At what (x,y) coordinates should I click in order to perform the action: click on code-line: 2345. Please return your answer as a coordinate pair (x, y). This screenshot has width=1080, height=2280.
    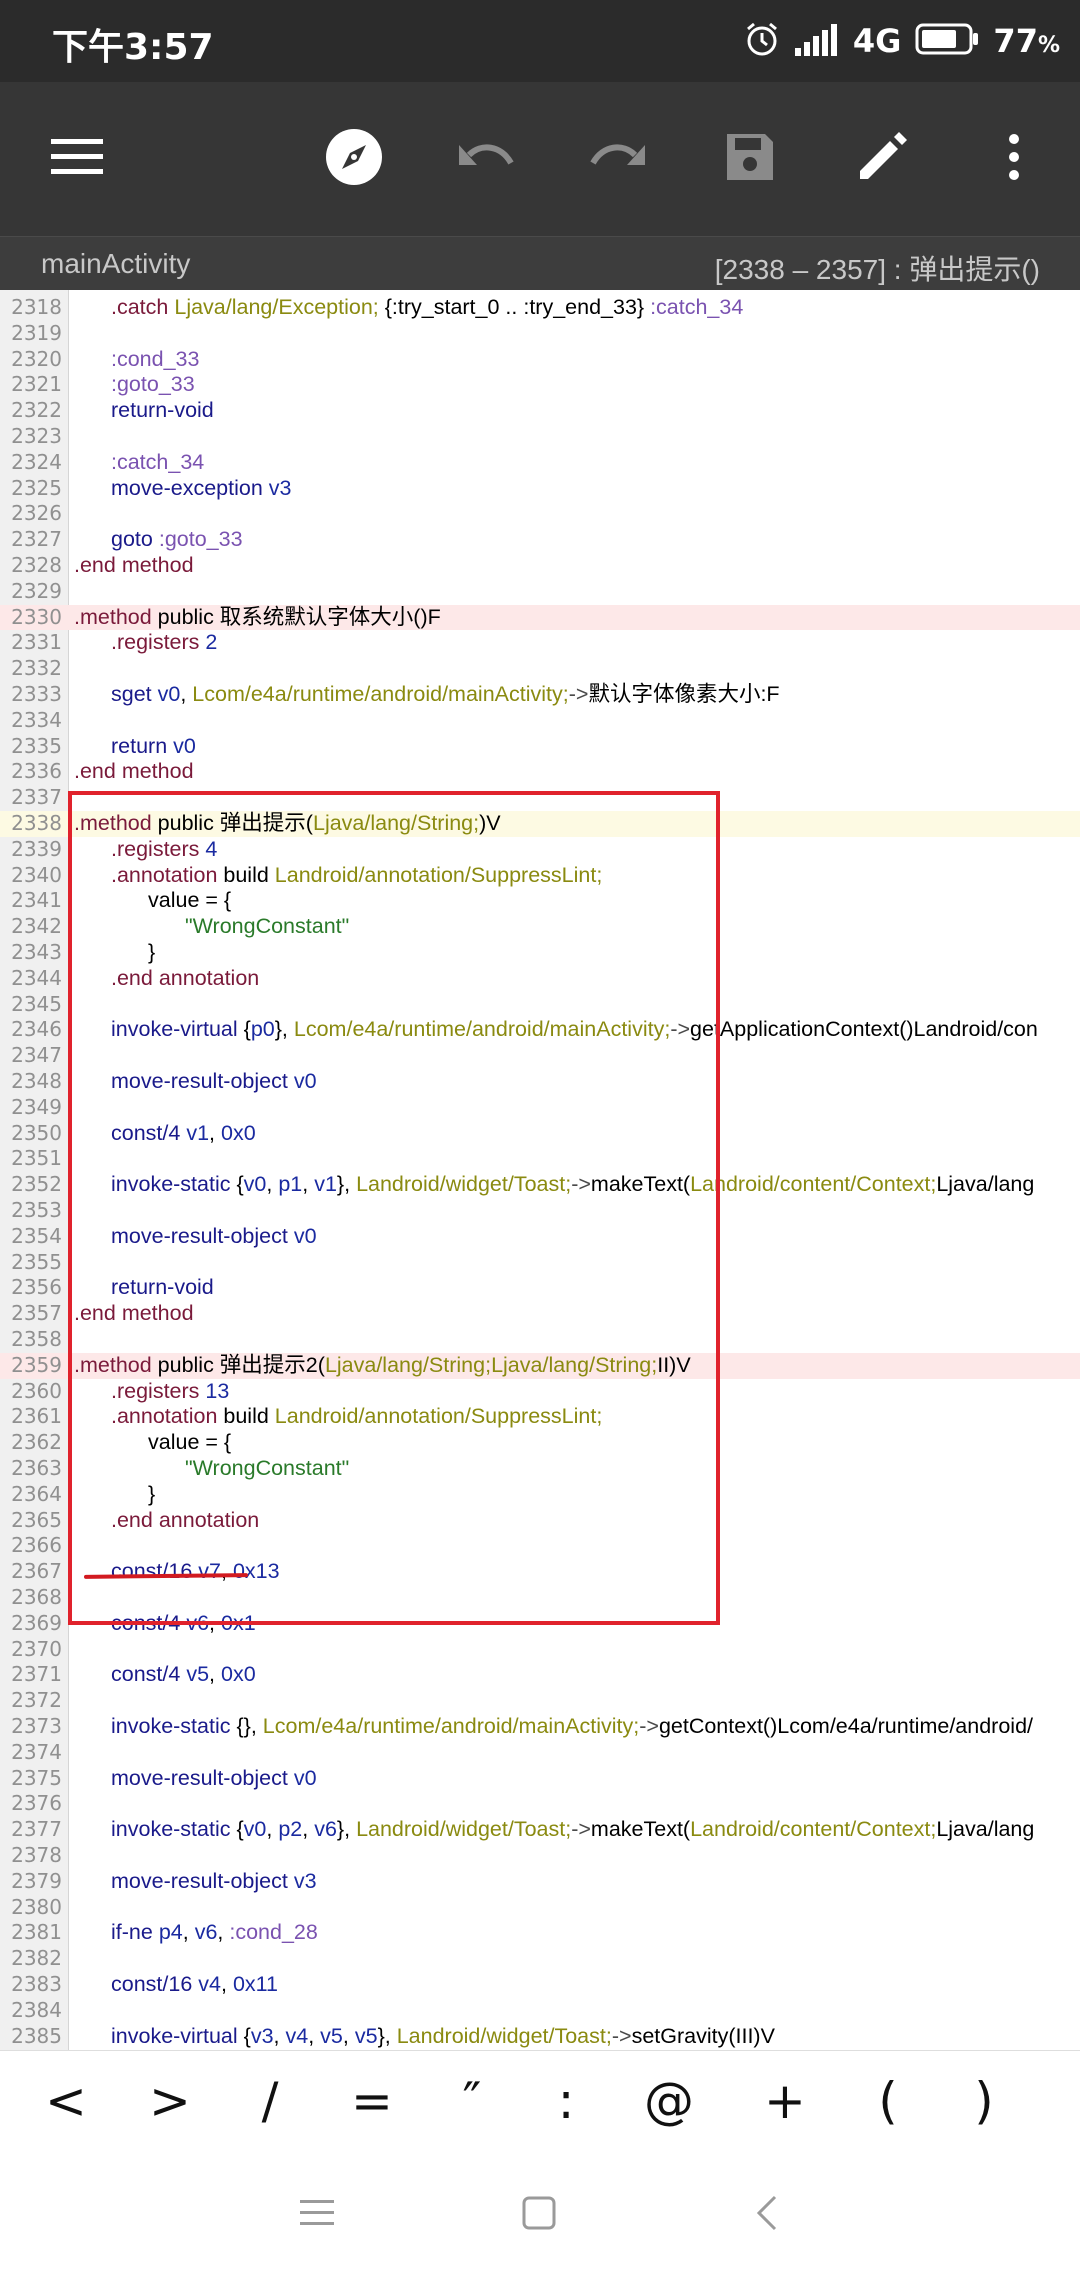
    Looking at the image, I should click on (540, 1005).